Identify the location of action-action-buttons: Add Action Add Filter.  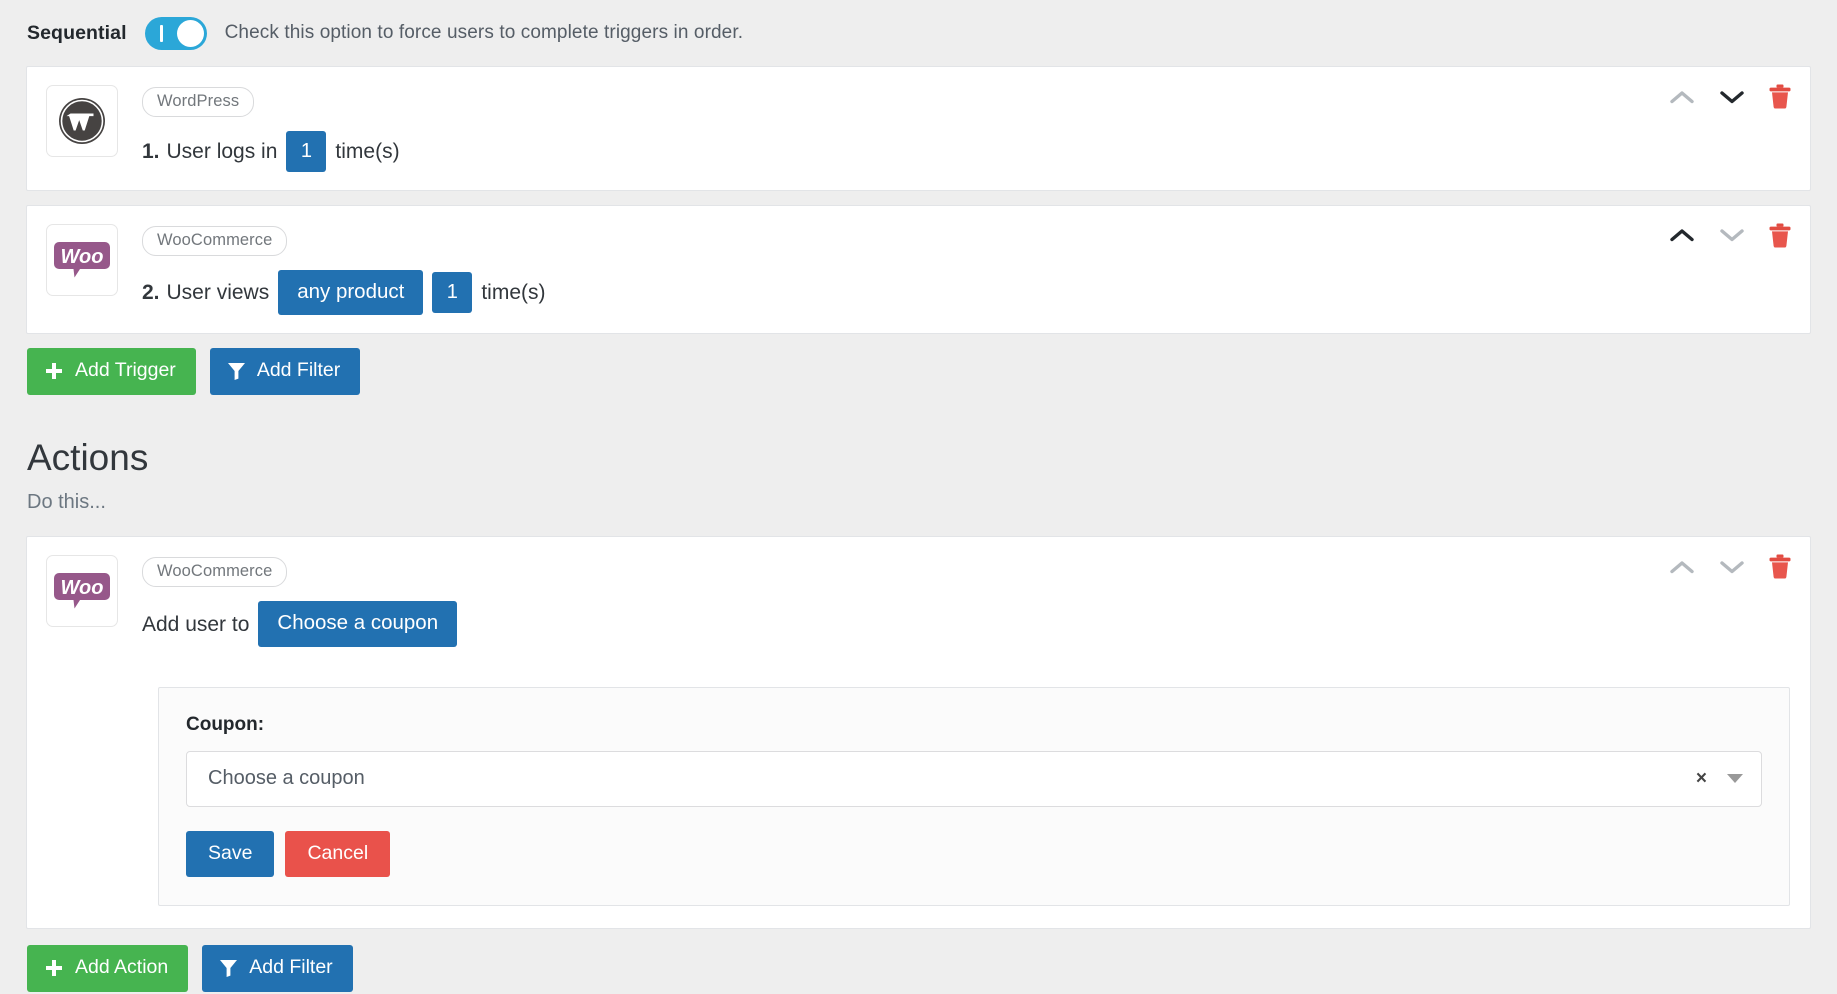
(919, 968).